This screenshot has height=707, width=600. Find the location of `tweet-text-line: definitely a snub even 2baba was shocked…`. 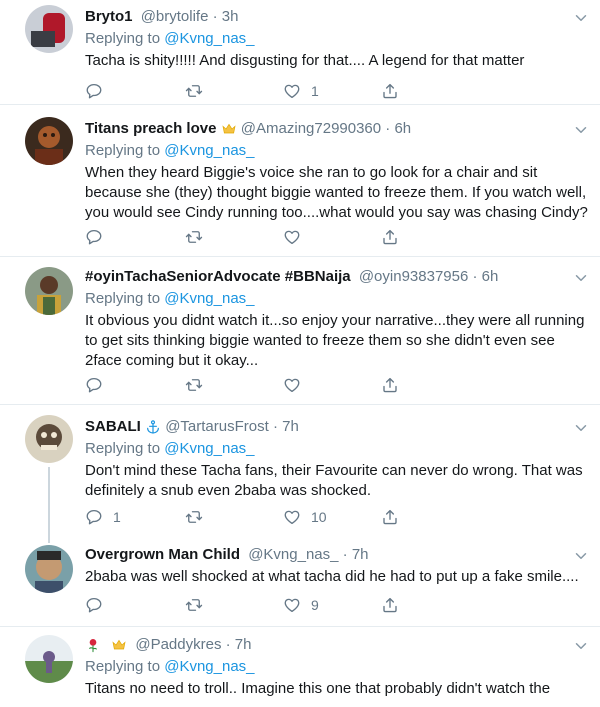

tweet-text-line: definitely a snub even 2baba was shocked… is located at coordinates (228, 490).